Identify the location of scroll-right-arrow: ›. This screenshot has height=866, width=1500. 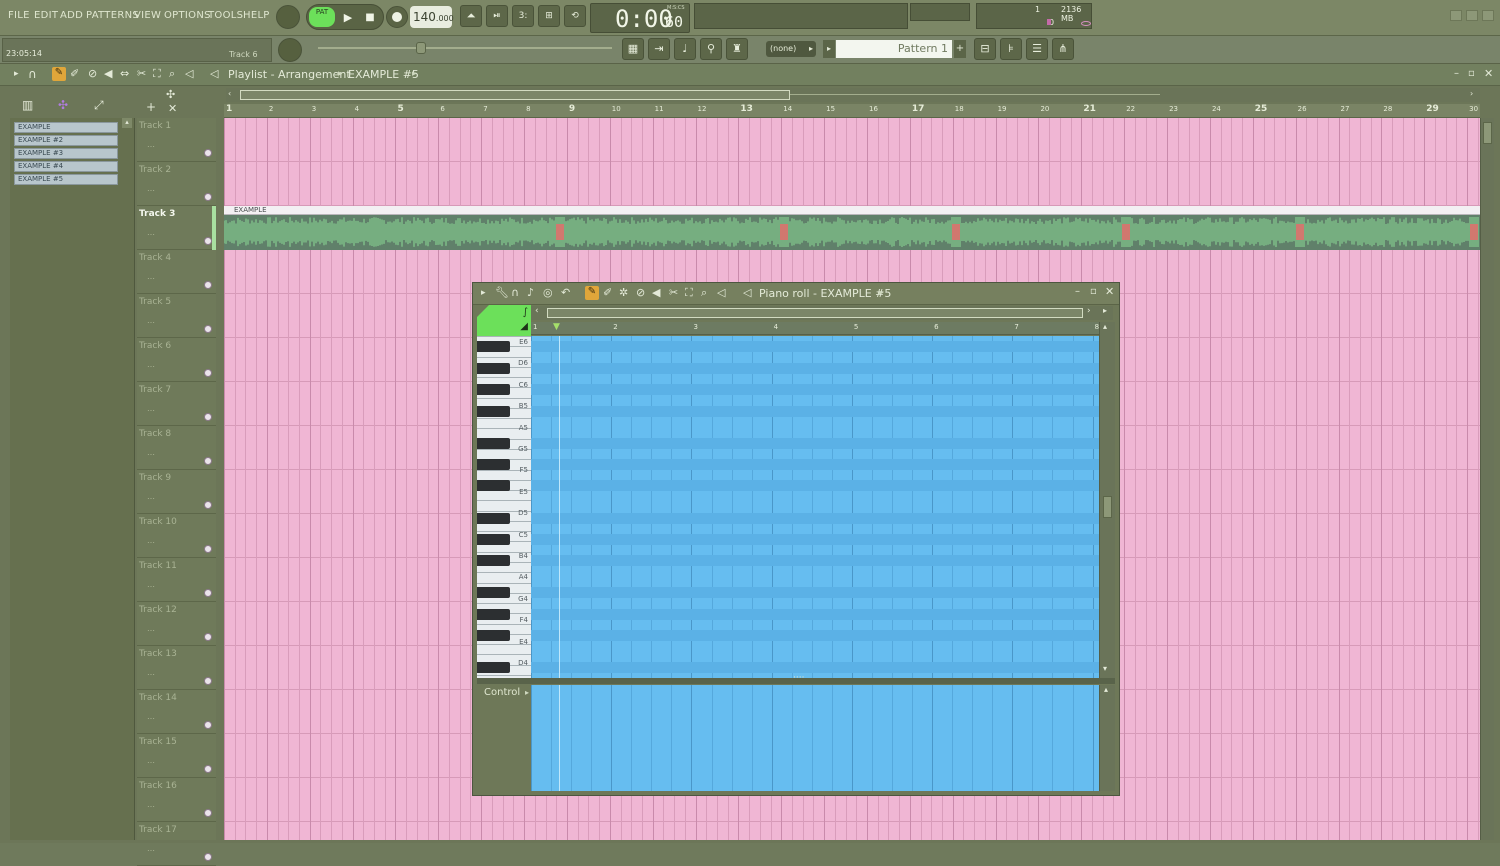
(1089, 311).